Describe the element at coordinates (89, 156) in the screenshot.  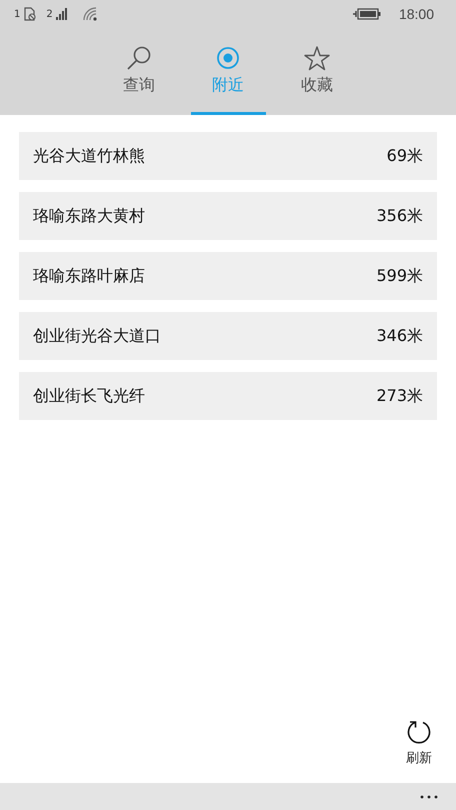
I see `place-name: 光谷大道竹林熊` at that location.